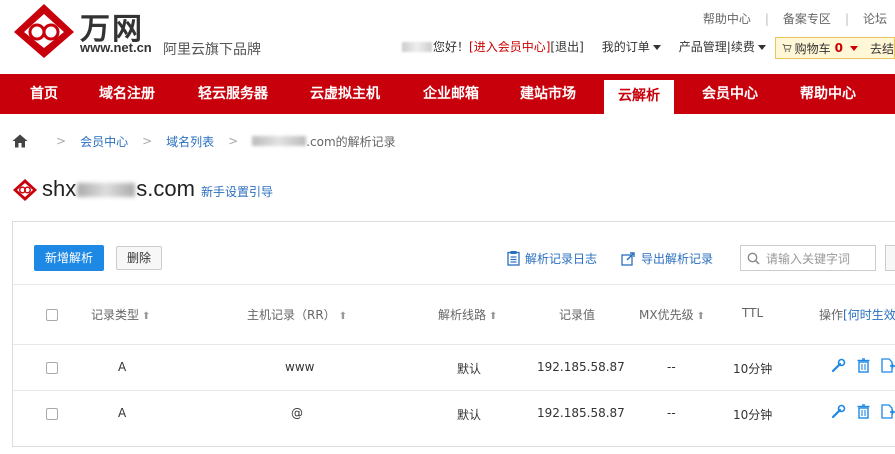 This screenshot has height=454, width=895. Describe the element at coordinates (297, 413) in the screenshot. I see `host-record: @` at that location.